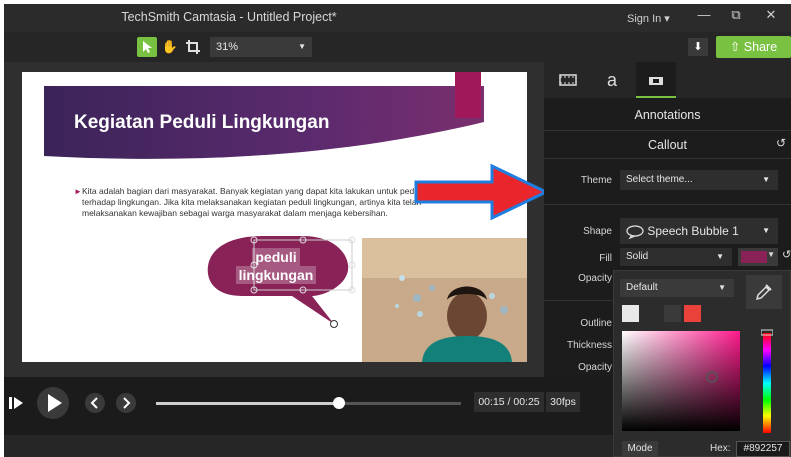 The image size is (791, 457). Describe the element at coordinates (771, 15) in the screenshot. I see `close-button: ✕` at that location.